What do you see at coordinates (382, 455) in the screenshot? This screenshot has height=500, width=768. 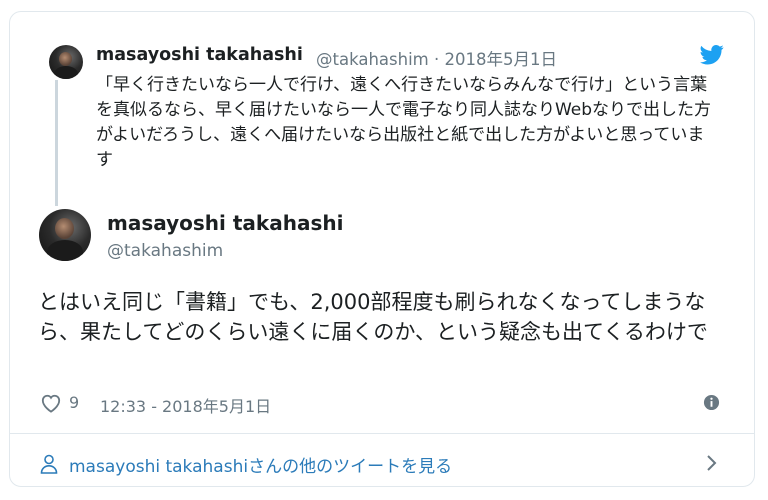 I see `more-tweets-link: masayoshi takahashiさんの他のツイートを見る` at bounding box center [382, 455].